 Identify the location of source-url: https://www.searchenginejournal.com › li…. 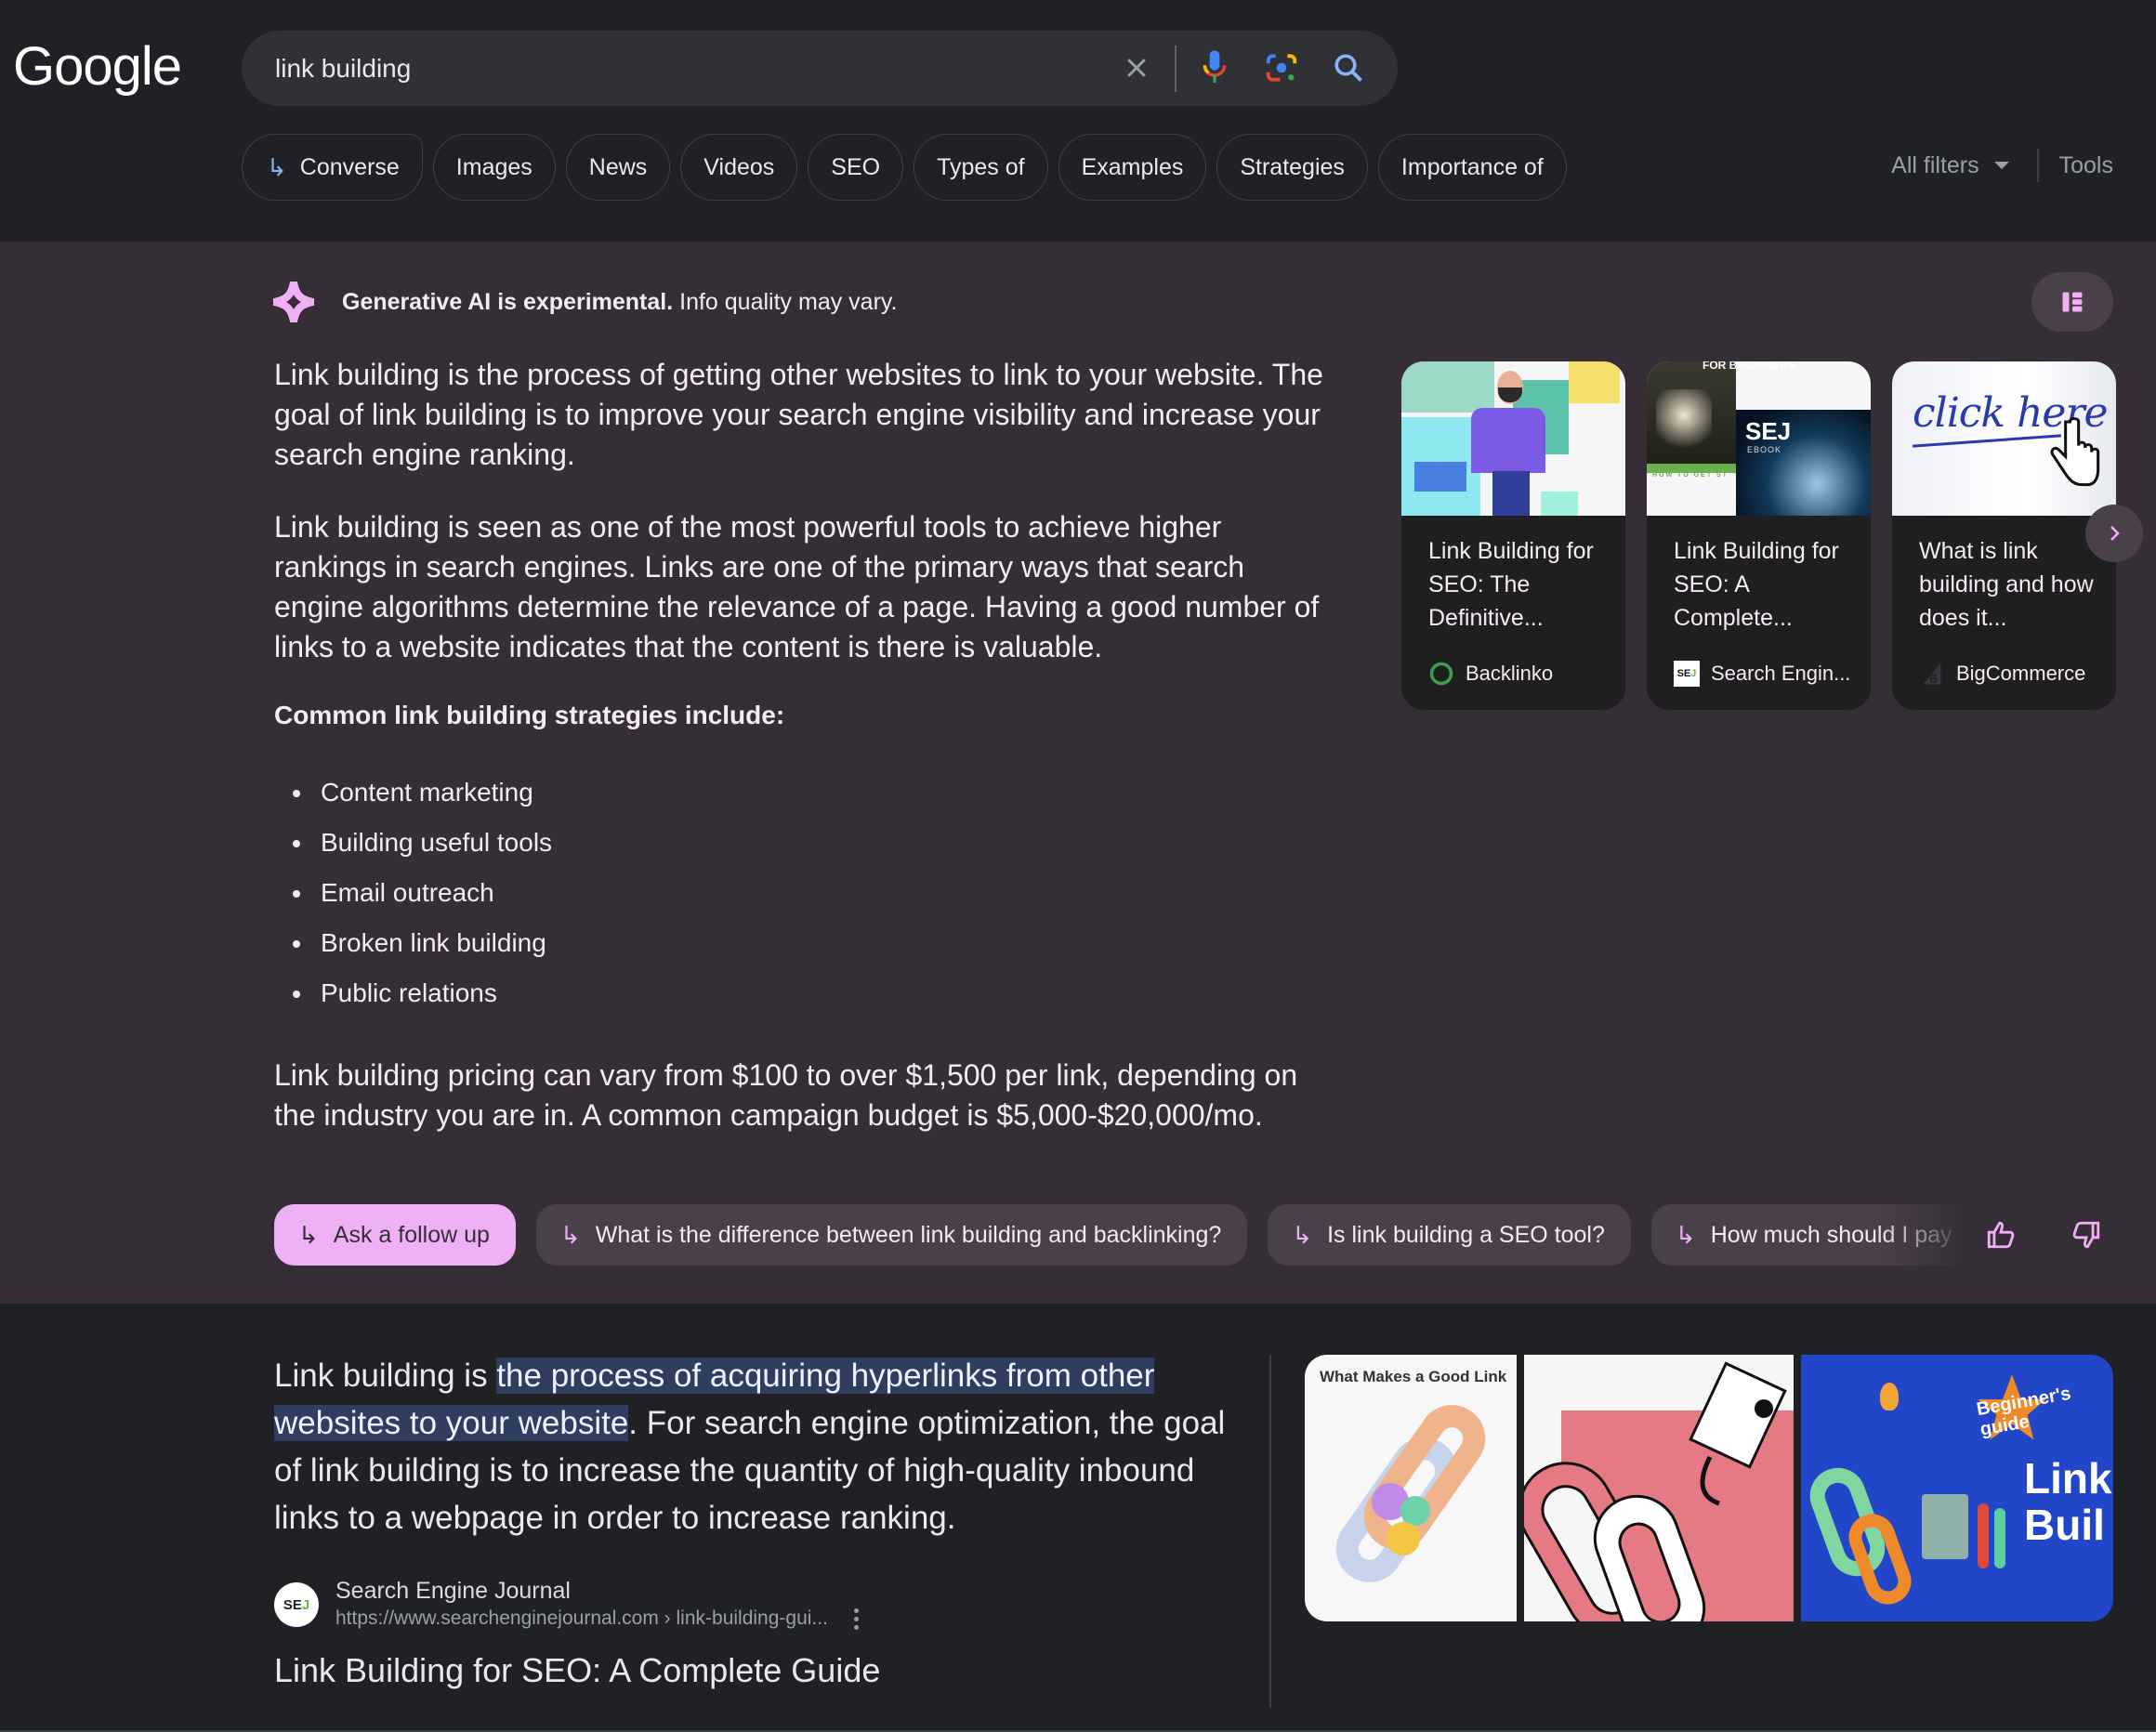
(582, 1618).